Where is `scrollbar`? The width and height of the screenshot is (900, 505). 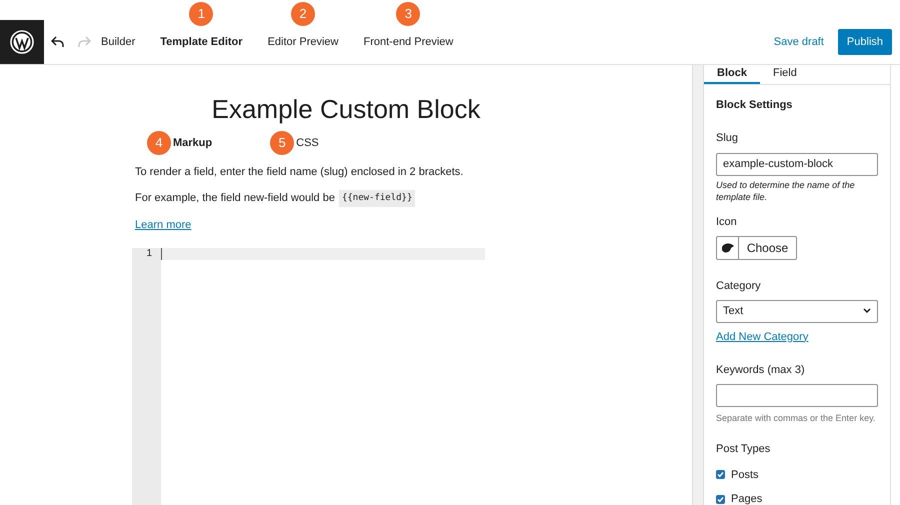
scrollbar is located at coordinates (698, 285).